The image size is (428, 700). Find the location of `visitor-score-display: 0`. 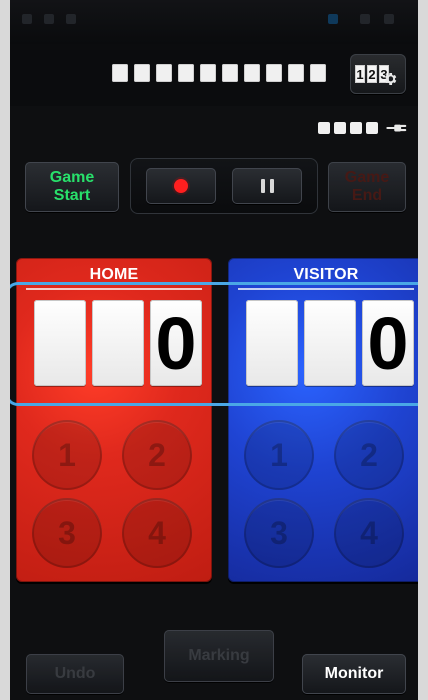

visitor-score-display: 0 is located at coordinates (329, 344).